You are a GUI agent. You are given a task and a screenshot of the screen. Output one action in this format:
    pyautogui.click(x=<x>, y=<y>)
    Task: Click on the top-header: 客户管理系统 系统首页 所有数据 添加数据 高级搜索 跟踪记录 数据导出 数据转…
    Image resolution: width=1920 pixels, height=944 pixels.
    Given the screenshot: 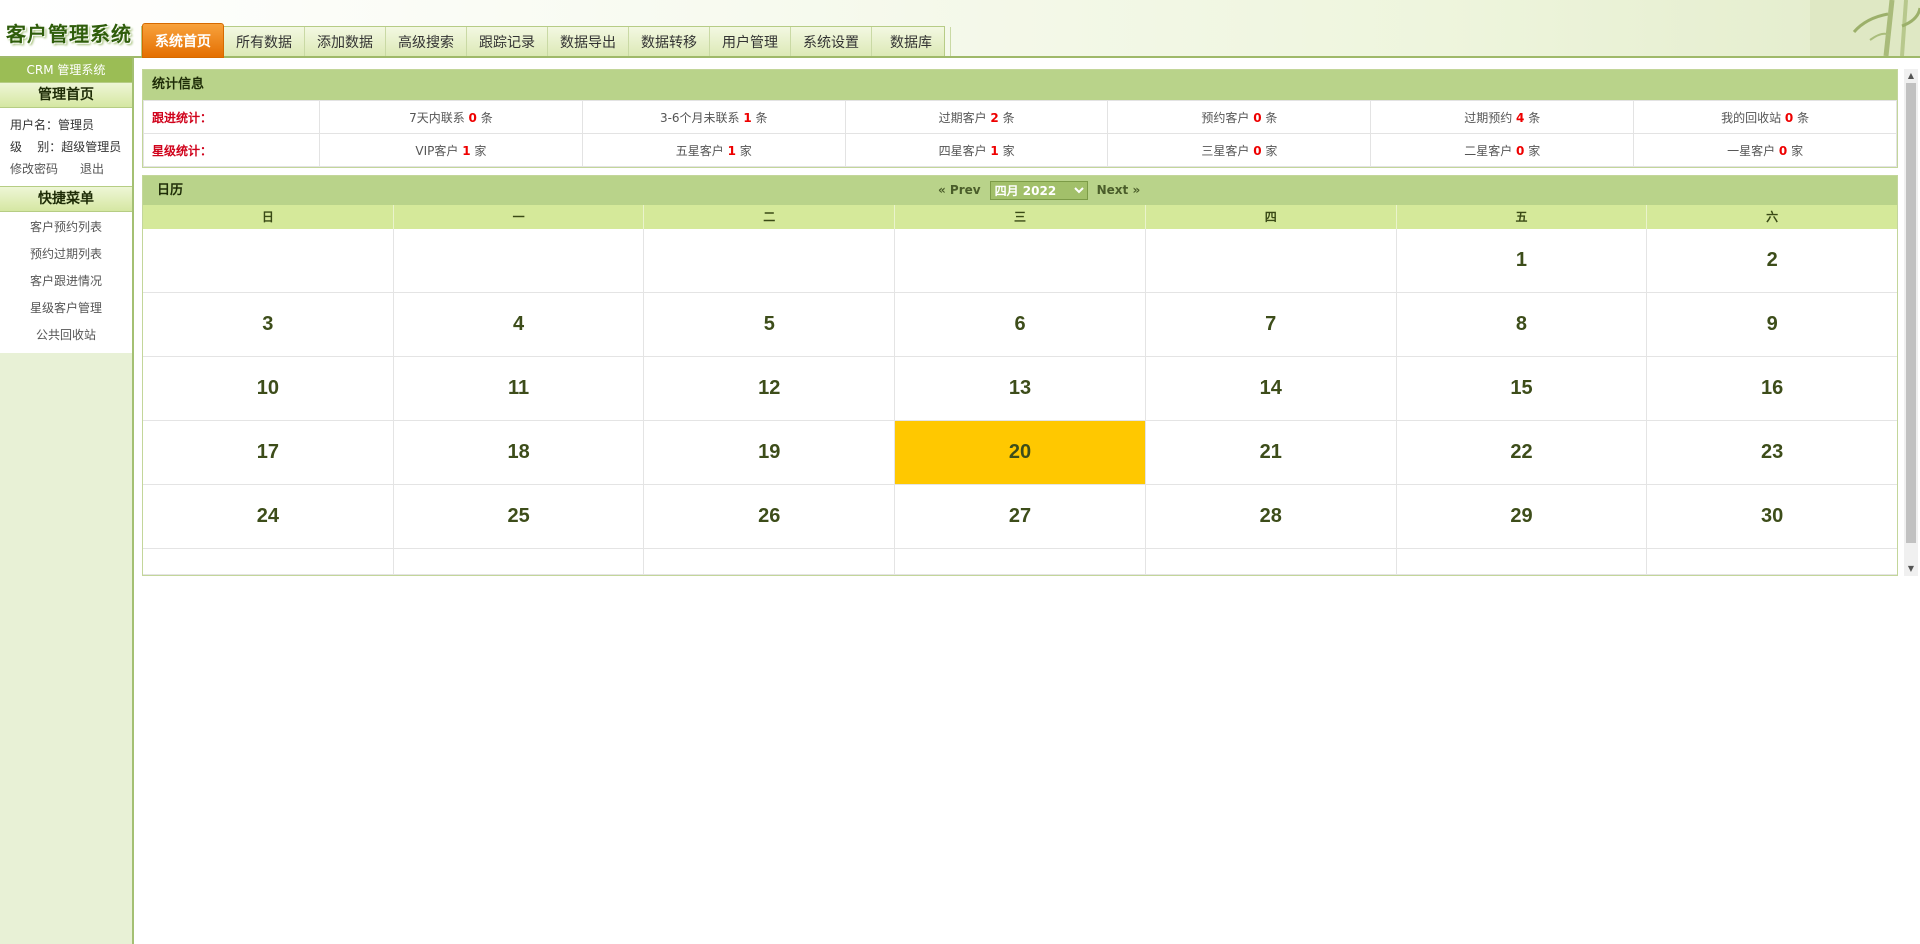 What is the action you would take?
    pyautogui.click(x=960, y=29)
    